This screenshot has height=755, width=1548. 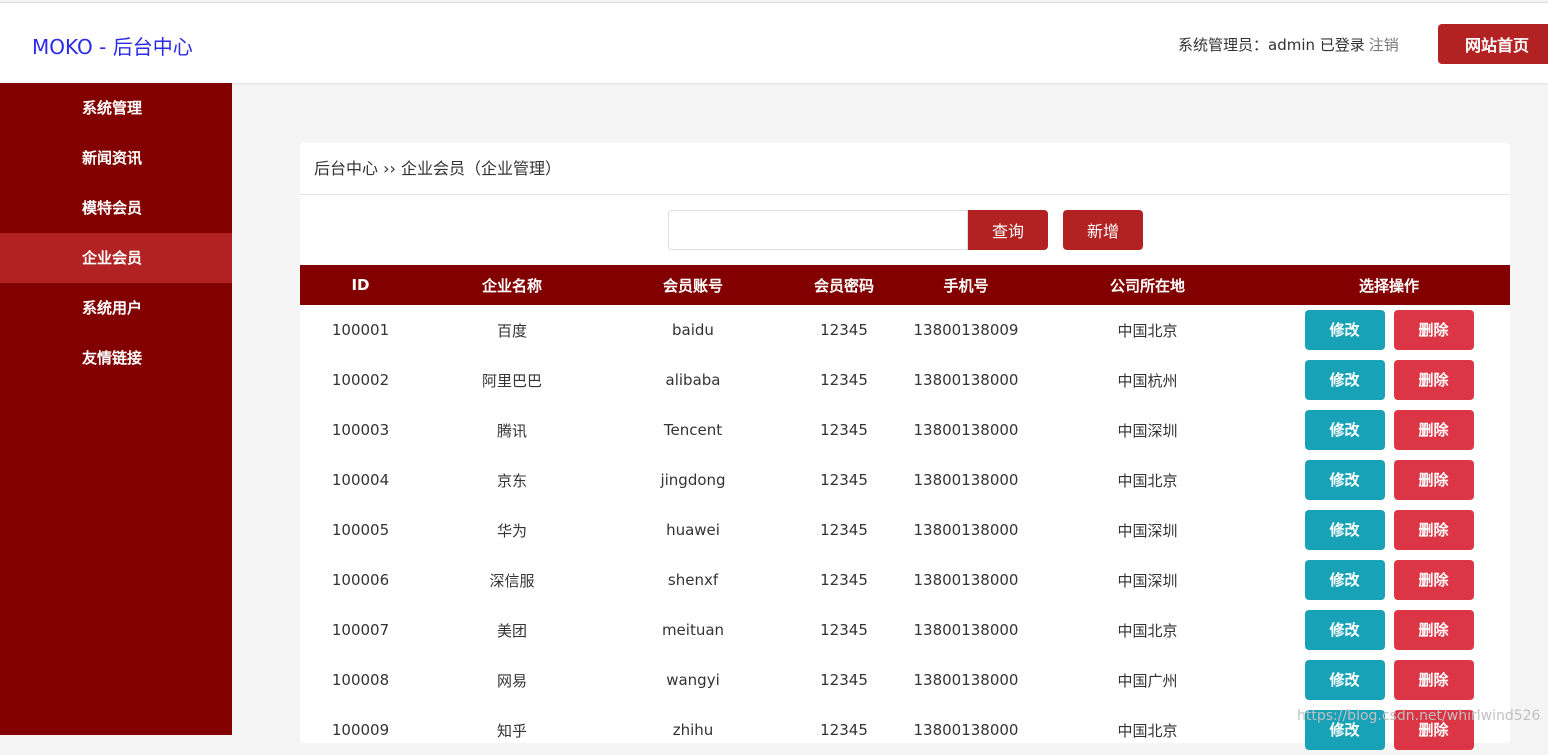 I want to click on table-row: 100006 深信服 shenxf 12345 13800138000 中国深圳 修改 删除, so click(x=905, y=580).